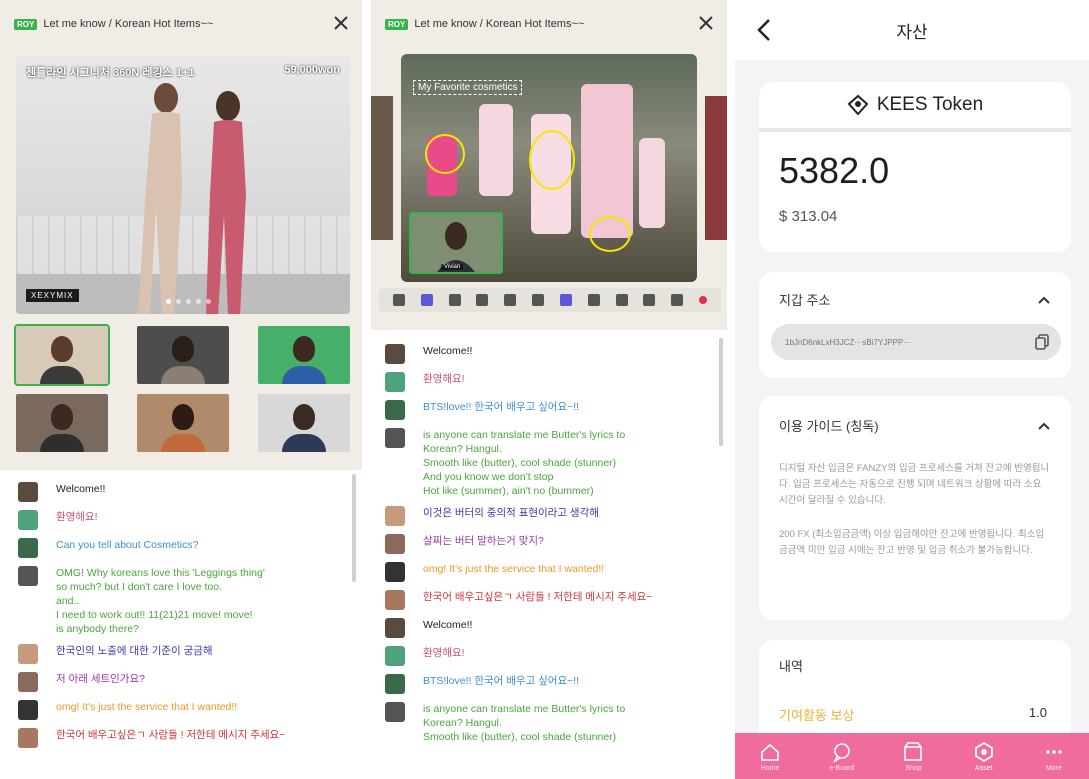 The width and height of the screenshot is (1089, 779). What do you see at coordinates (1054, 756) in the screenshot?
I see `nav-item-more: More` at bounding box center [1054, 756].